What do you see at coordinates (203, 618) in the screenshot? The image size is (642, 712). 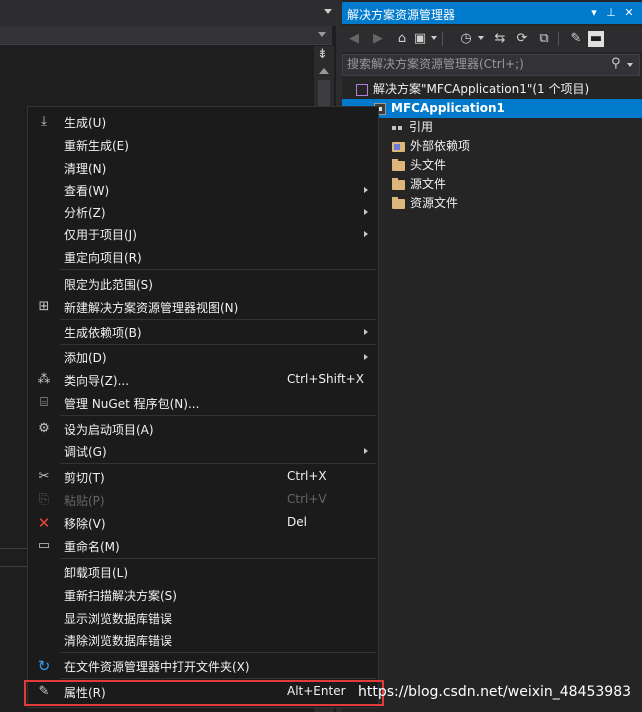 I see `menu-item-show-browse-db-errors: 显示浏览数据库错误` at bounding box center [203, 618].